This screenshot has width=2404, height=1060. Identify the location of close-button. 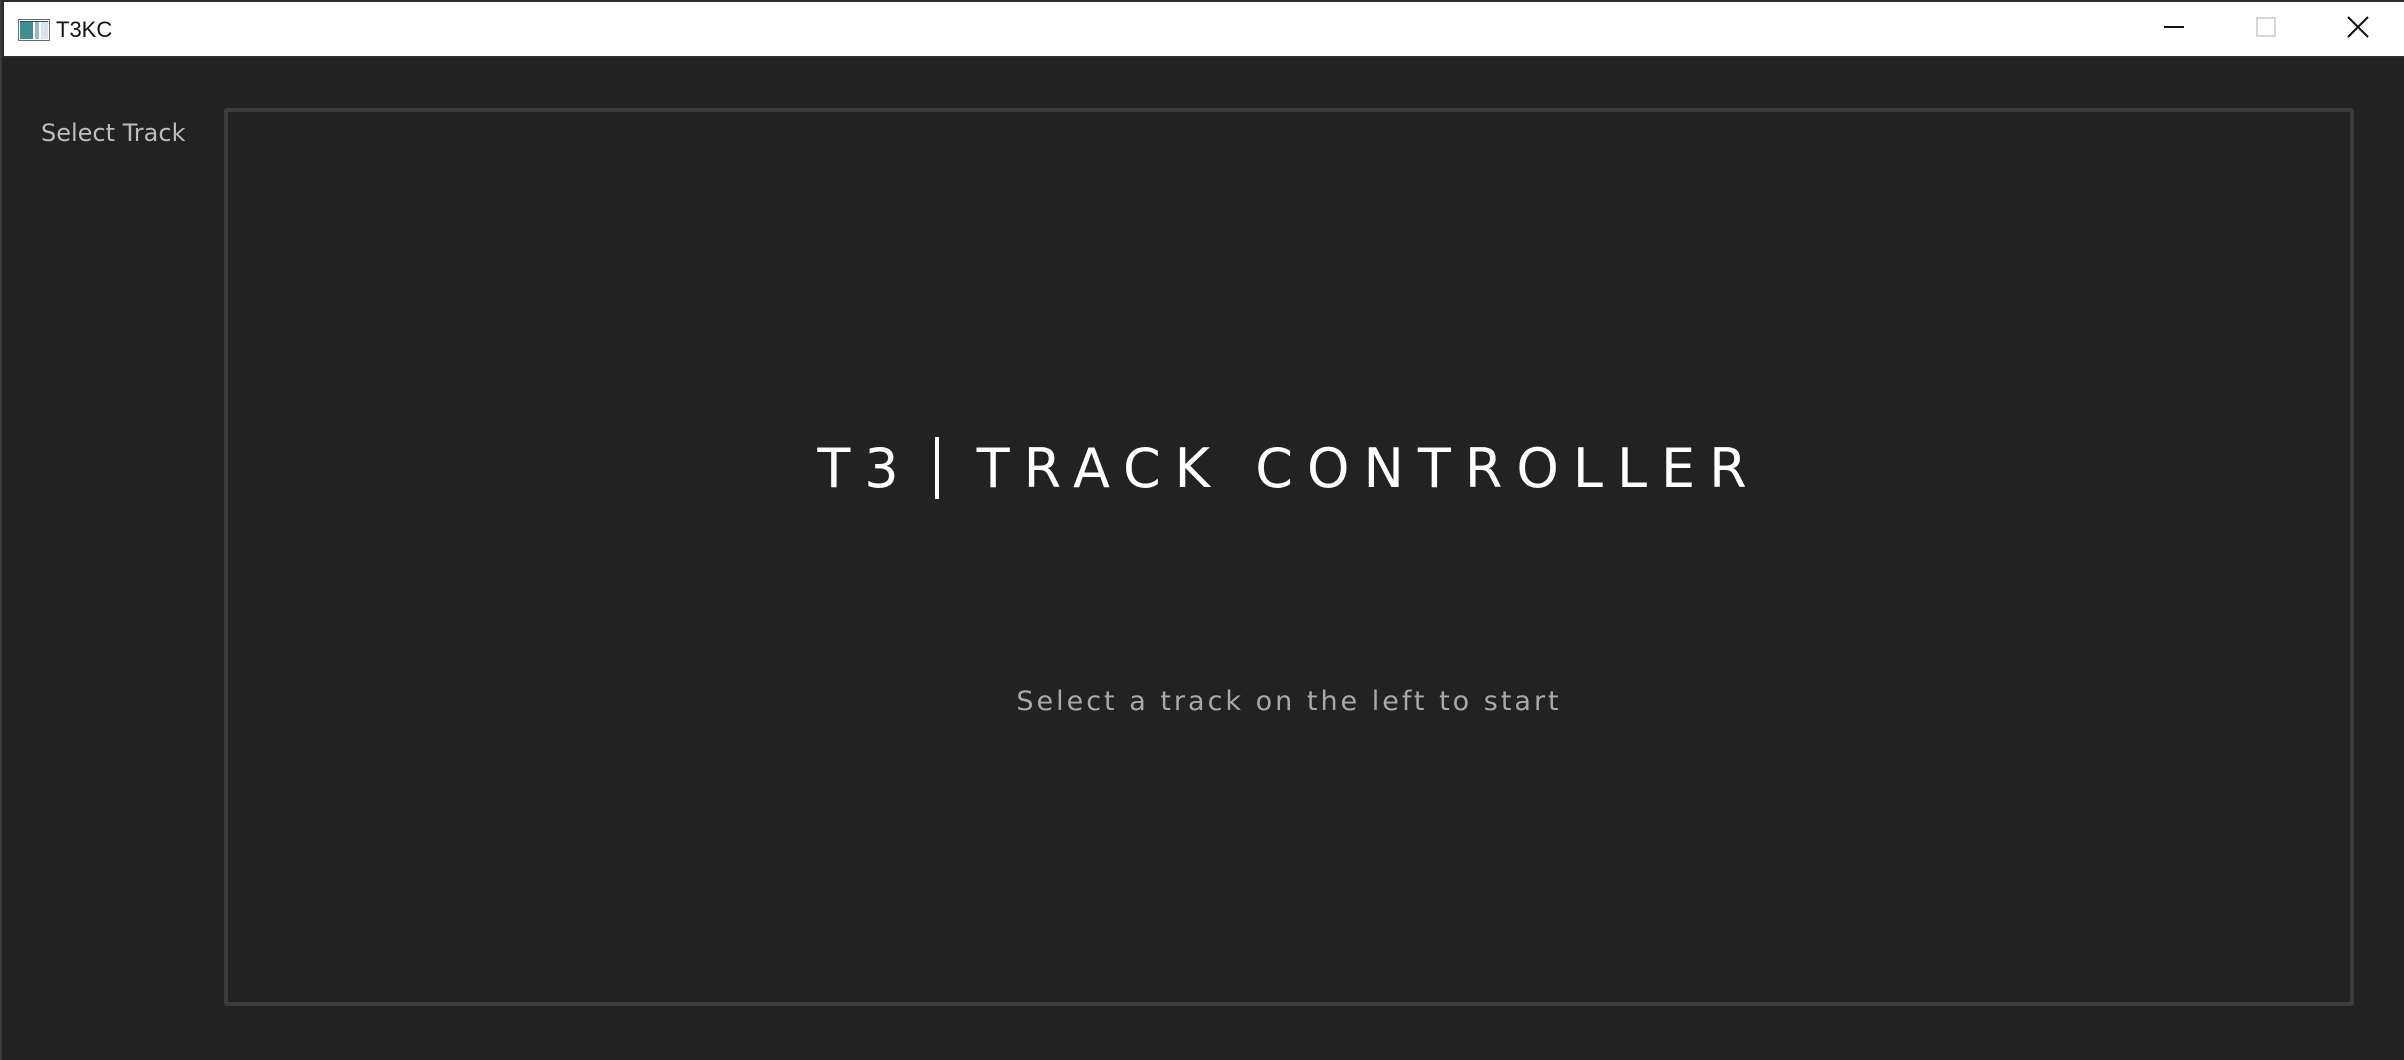
(2358, 29).